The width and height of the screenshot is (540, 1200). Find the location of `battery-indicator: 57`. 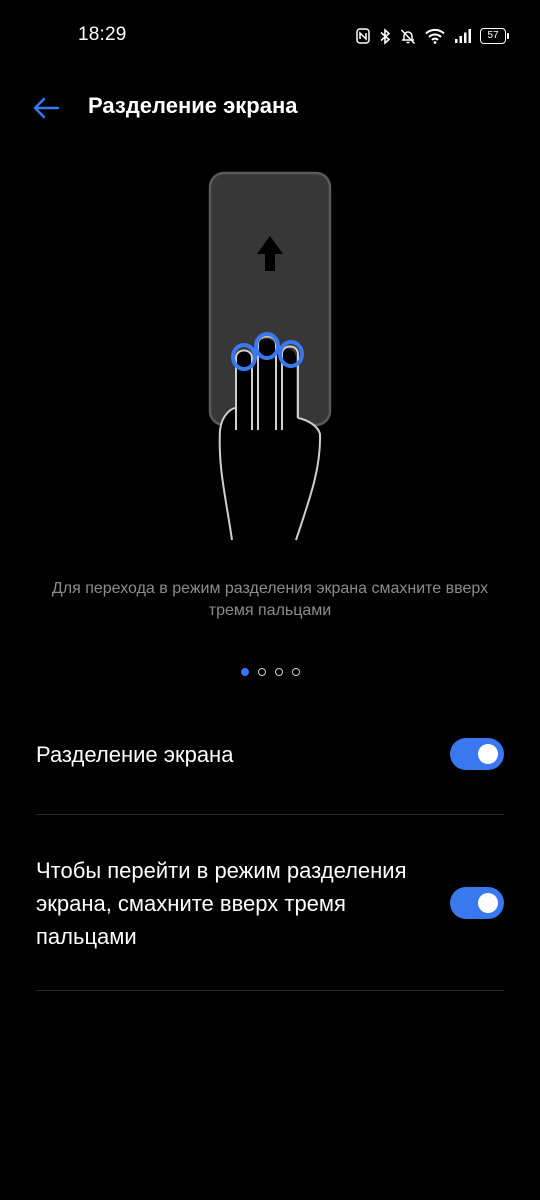

battery-indicator: 57 is located at coordinates (494, 36).